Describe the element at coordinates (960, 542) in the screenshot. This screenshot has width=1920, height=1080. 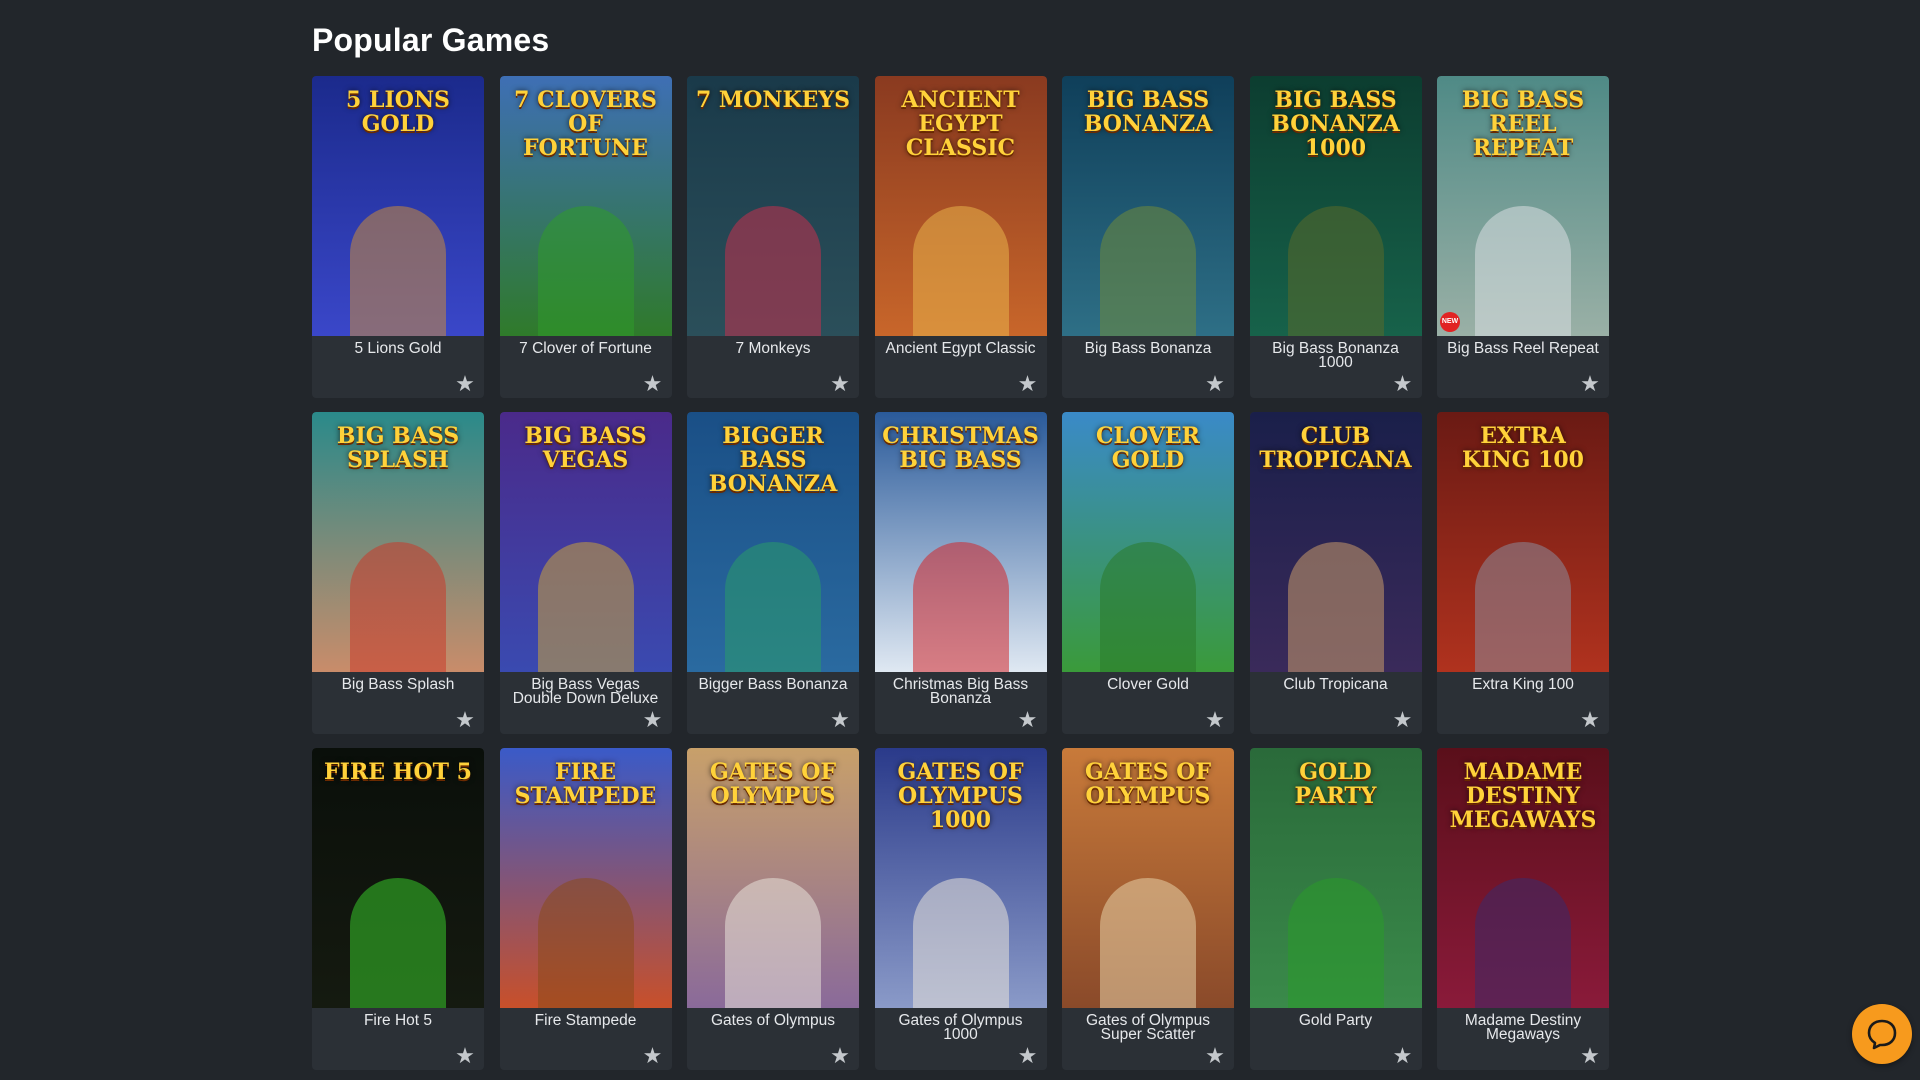
I see `game-thumbnail: Christmas Big Bass` at that location.